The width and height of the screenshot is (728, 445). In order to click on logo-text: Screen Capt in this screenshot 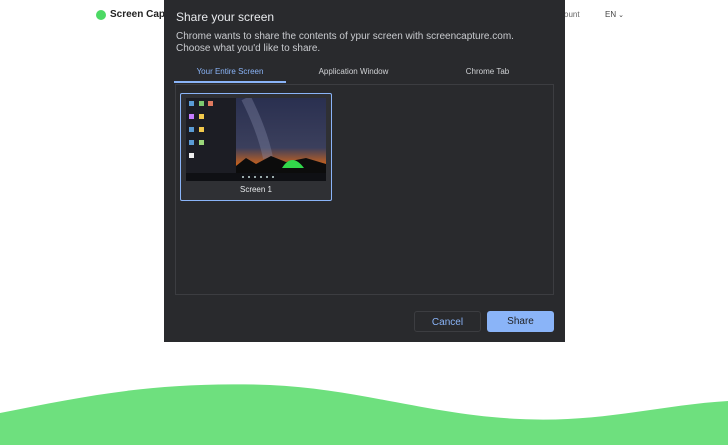, I will do `click(139, 14)`.